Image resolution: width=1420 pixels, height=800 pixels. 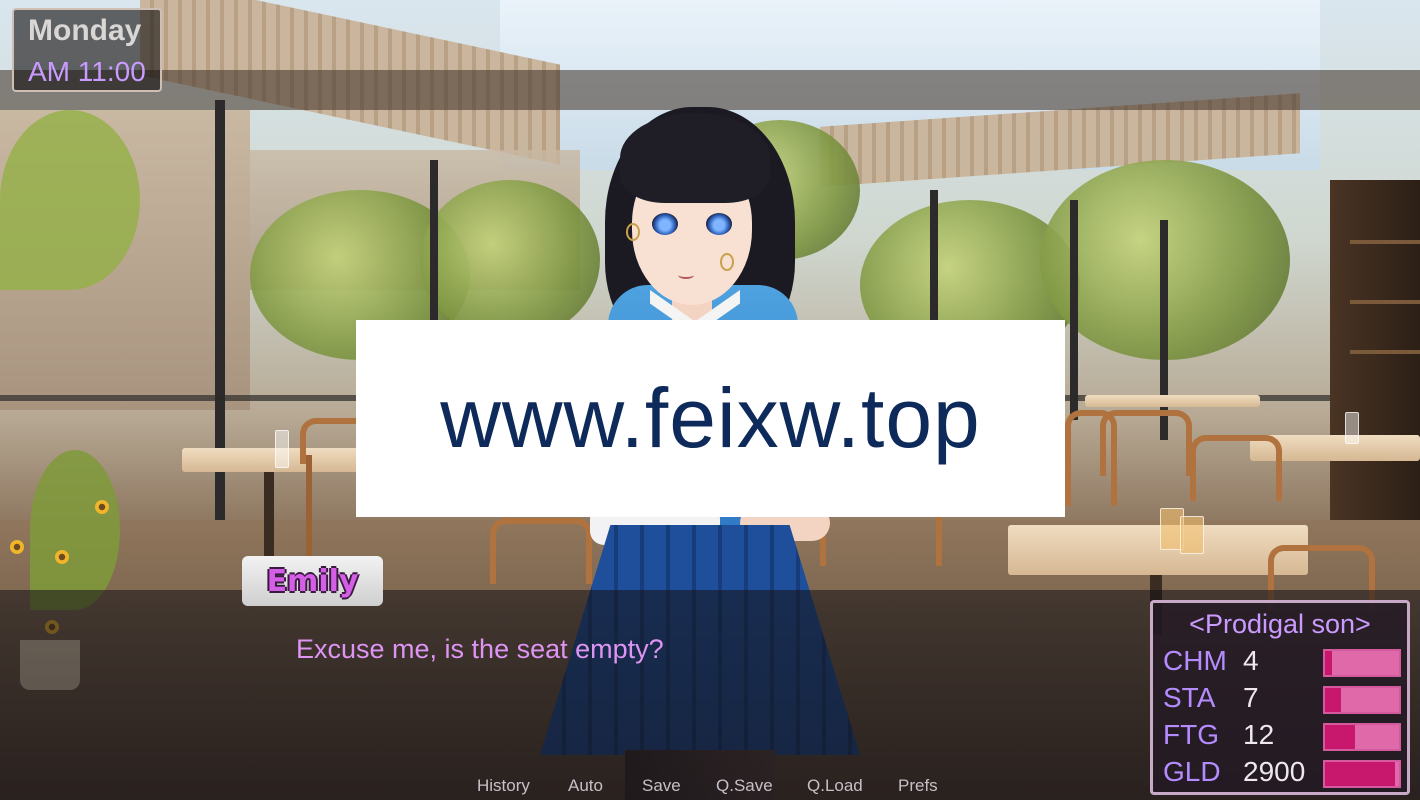 What do you see at coordinates (585, 786) in the screenshot?
I see `auto-button: Auto` at bounding box center [585, 786].